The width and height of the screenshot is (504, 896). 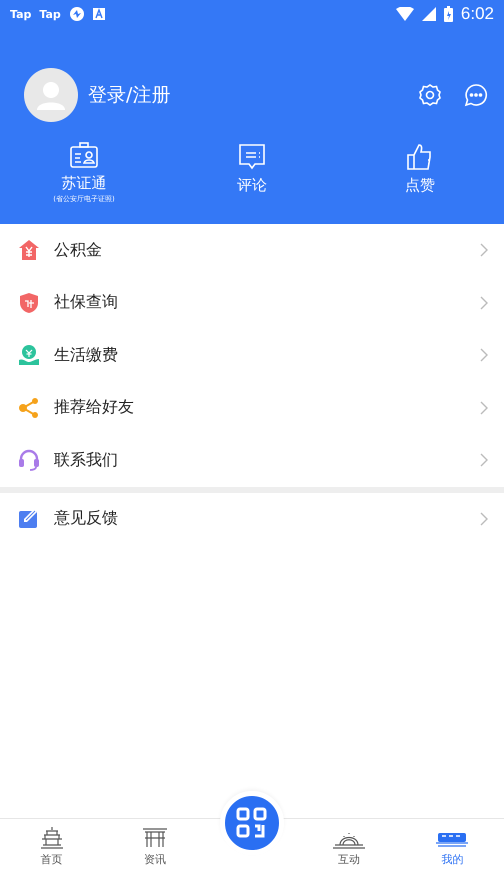 I want to click on menu-label: 公积金, so click(x=78, y=250).